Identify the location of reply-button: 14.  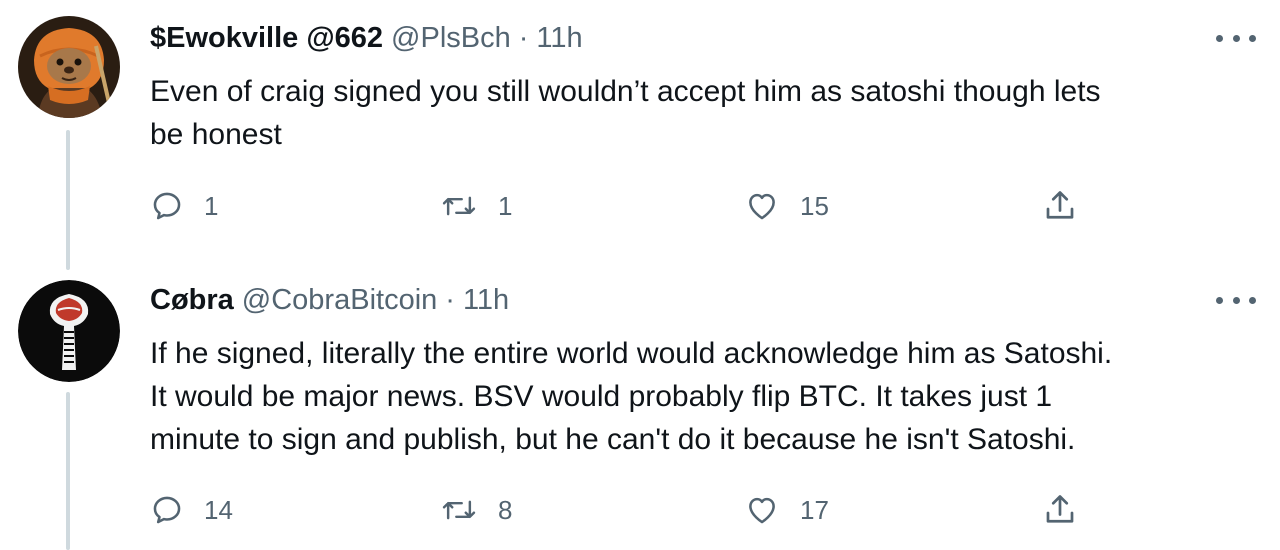
(191, 510).